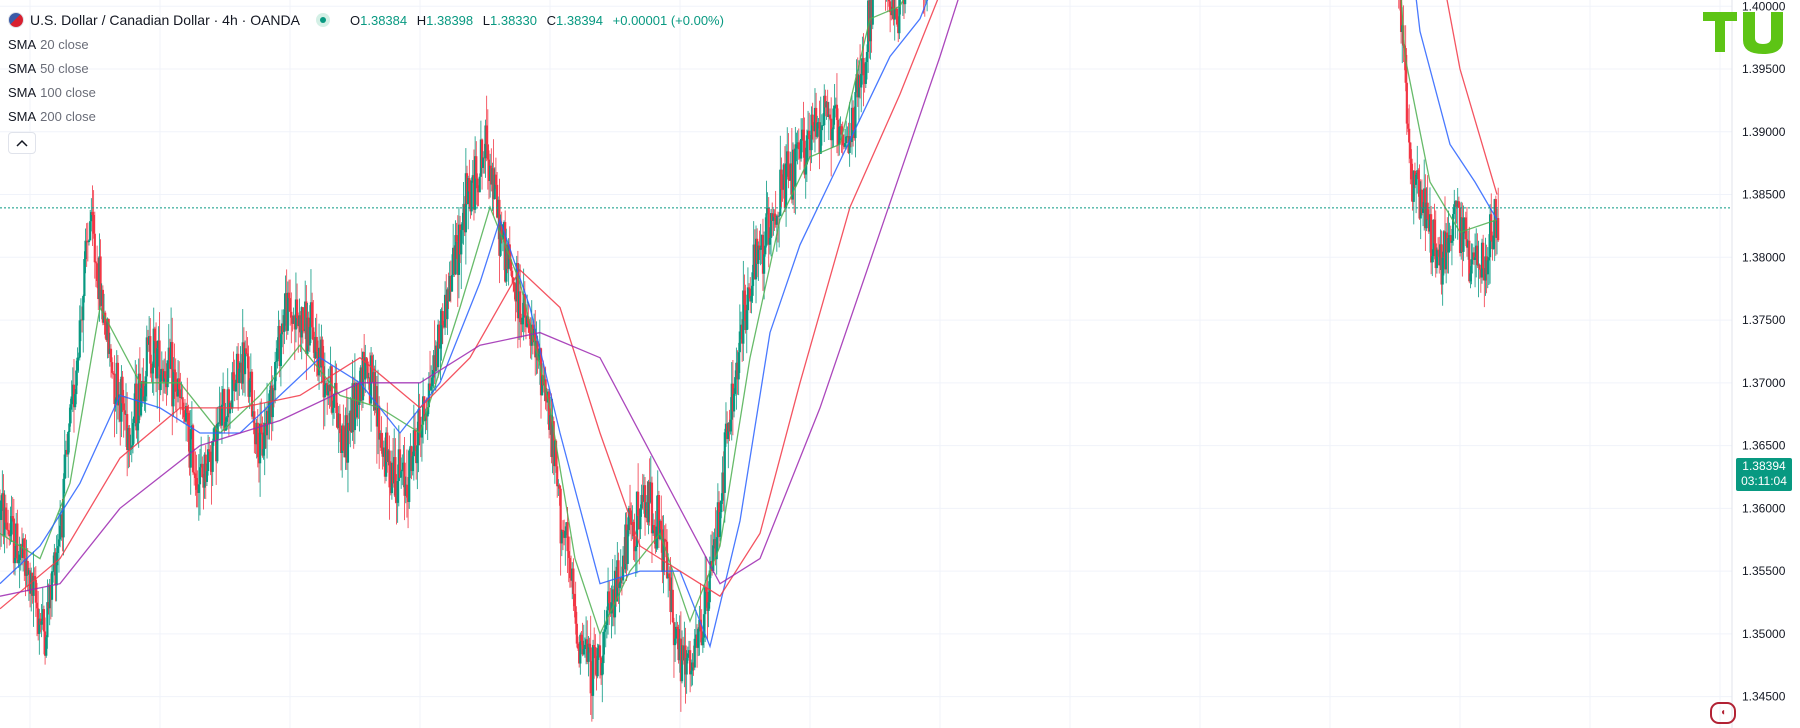 The image size is (1800, 728). I want to click on bar-countdown: 03:11:04, so click(1764, 481).